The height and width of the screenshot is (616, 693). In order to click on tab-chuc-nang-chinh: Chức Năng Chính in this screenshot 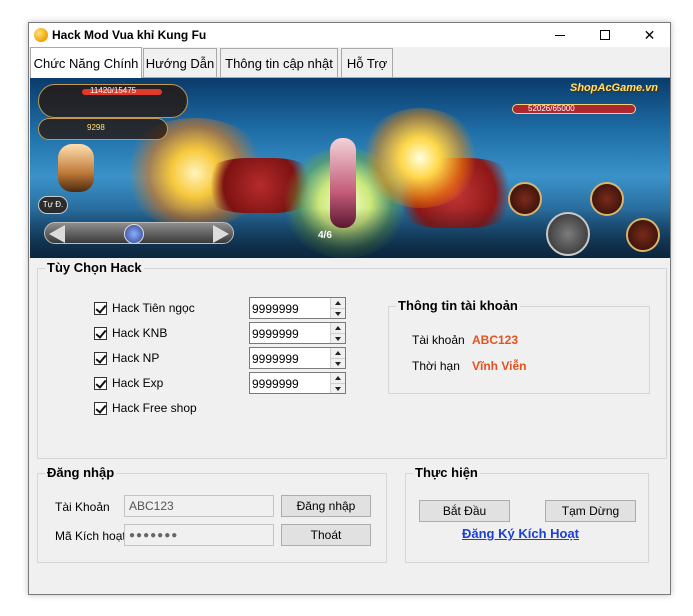, I will do `click(86, 62)`.